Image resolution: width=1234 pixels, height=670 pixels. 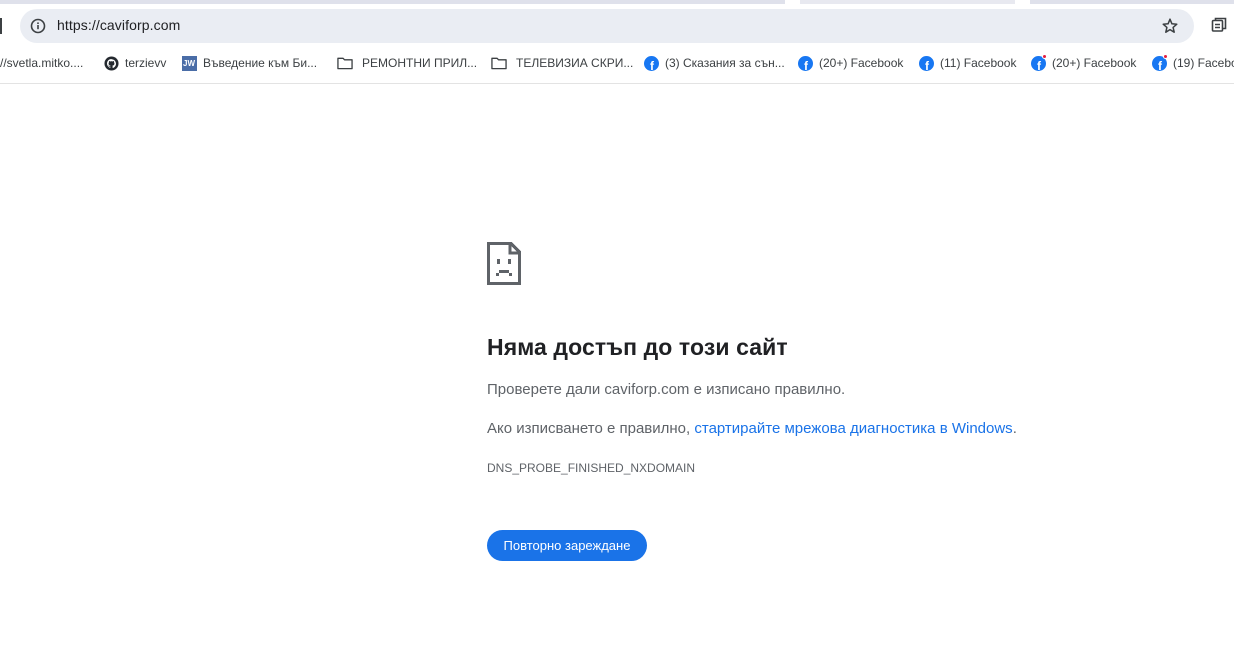 I want to click on github-icon, so click(x=111, y=63).